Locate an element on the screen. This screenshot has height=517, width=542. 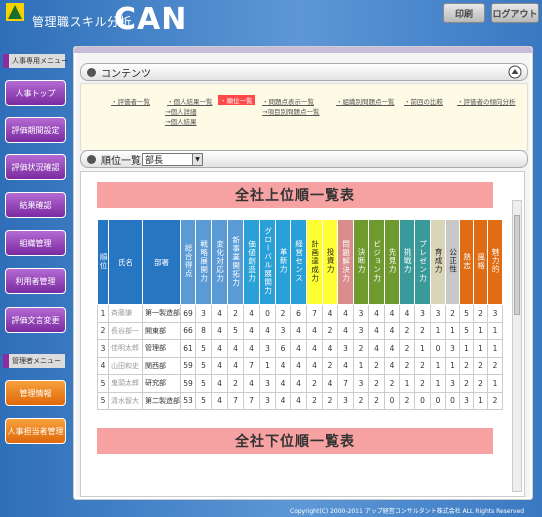
top-accent-bar is located at coordinates (303, 50).